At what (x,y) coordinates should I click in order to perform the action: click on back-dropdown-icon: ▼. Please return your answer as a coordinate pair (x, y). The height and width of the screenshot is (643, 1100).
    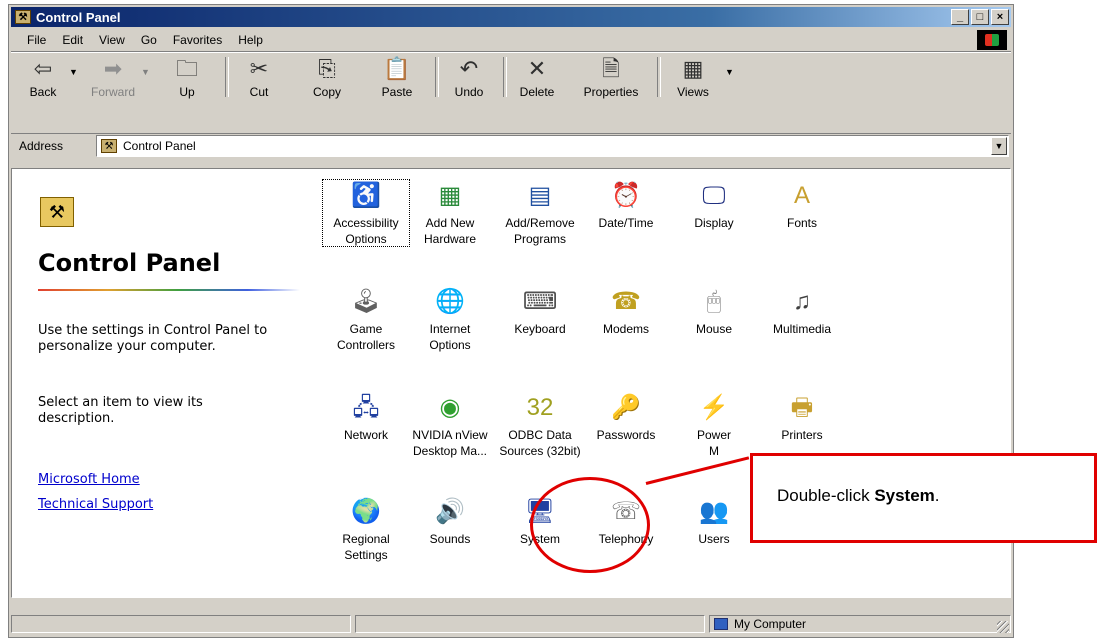
    Looking at the image, I should click on (73, 72).